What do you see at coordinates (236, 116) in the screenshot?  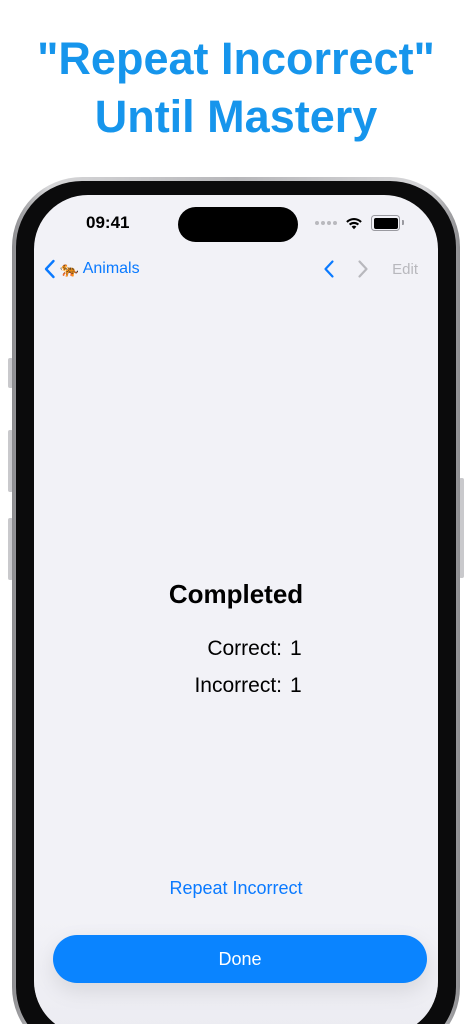 I see `headline-line-2: Until Mastery` at bounding box center [236, 116].